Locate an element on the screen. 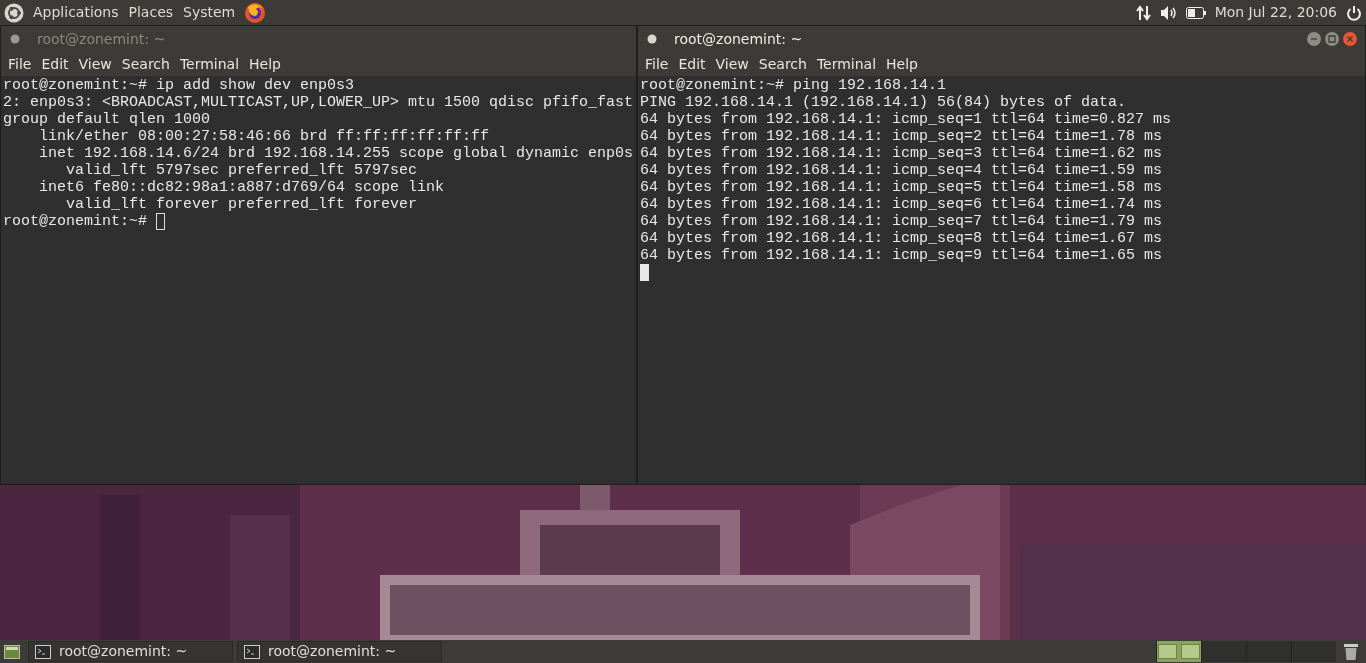 Image resolution: width=1366 pixels, height=663 pixels. terminal-line: root@zonemint:~# is located at coordinates (75, 221).